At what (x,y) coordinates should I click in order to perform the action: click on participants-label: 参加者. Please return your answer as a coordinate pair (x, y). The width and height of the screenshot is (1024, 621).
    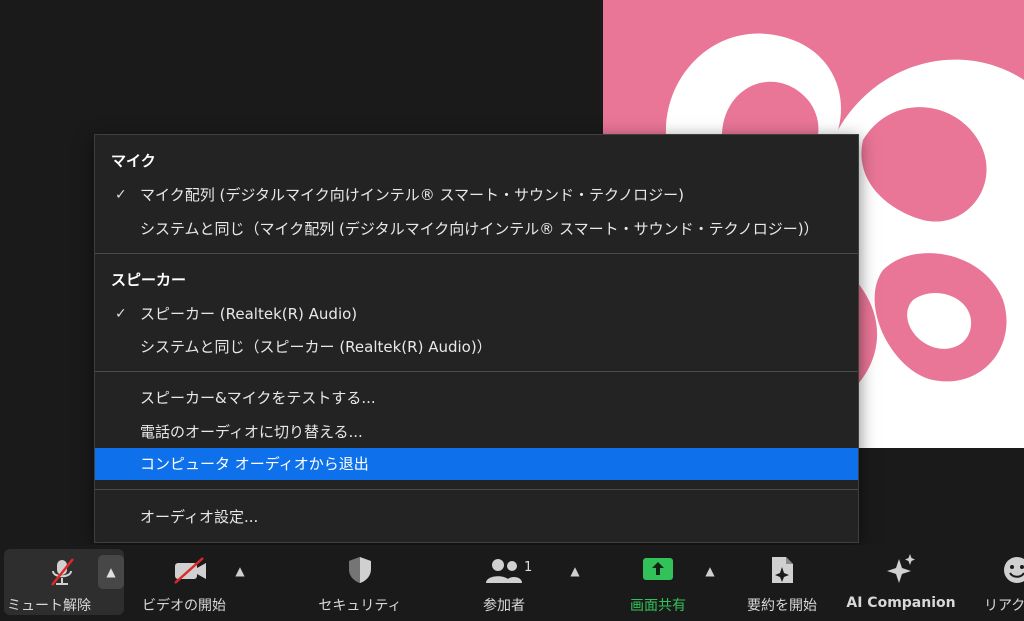
    Looking at the image, I should click on (504, 606).